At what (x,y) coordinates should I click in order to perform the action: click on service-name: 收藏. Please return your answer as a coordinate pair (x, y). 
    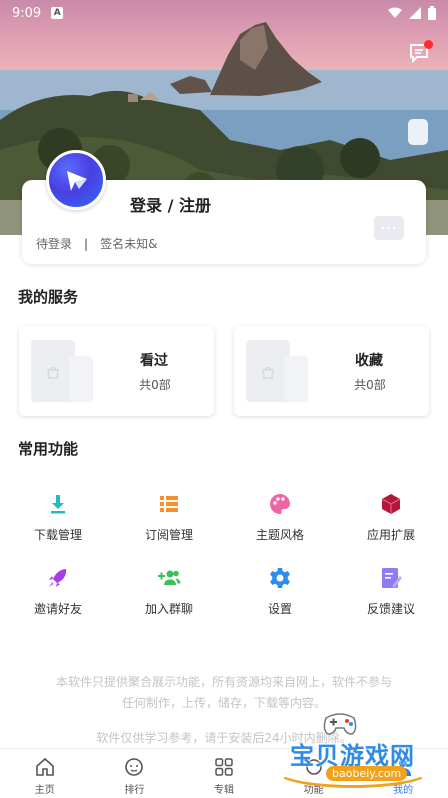
    Looking at the image, I should click on (369, 361).